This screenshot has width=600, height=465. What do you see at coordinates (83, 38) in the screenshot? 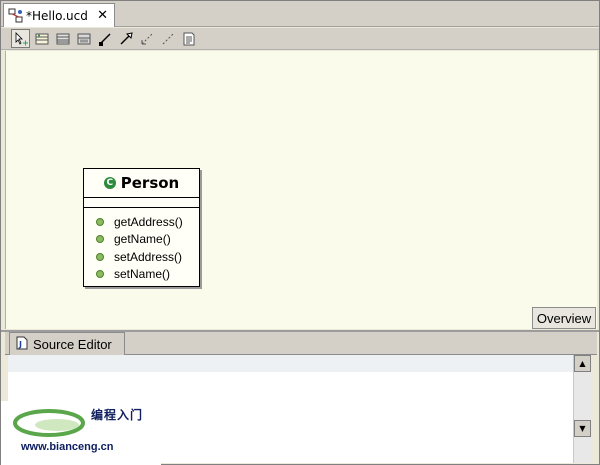
I see `enum-tool-icon` at bounding box center [83, 38].